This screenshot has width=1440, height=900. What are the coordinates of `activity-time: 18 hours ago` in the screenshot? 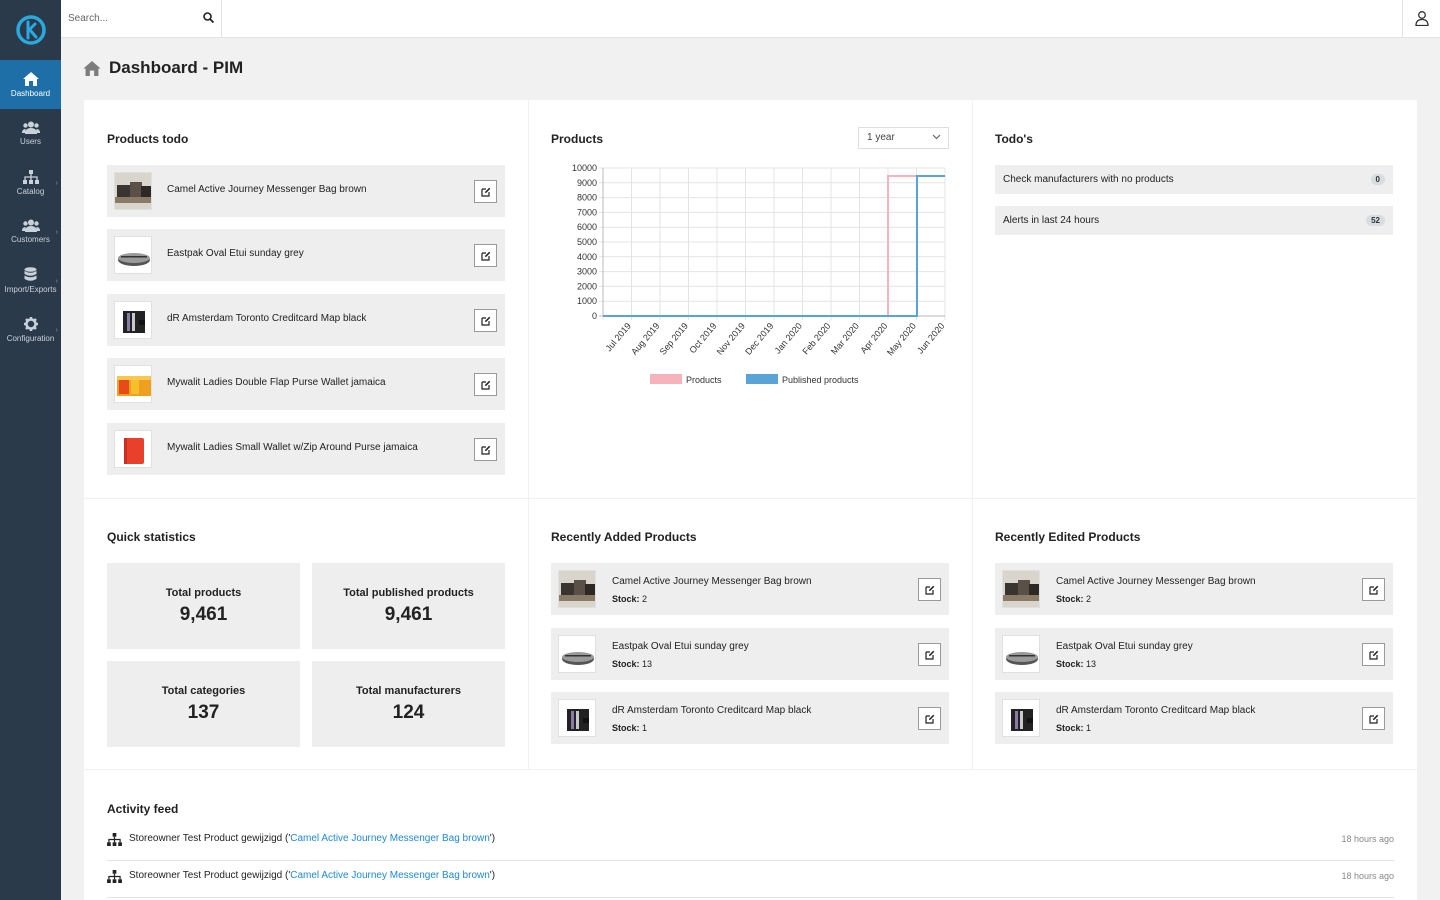 It's located at (1367, 839).